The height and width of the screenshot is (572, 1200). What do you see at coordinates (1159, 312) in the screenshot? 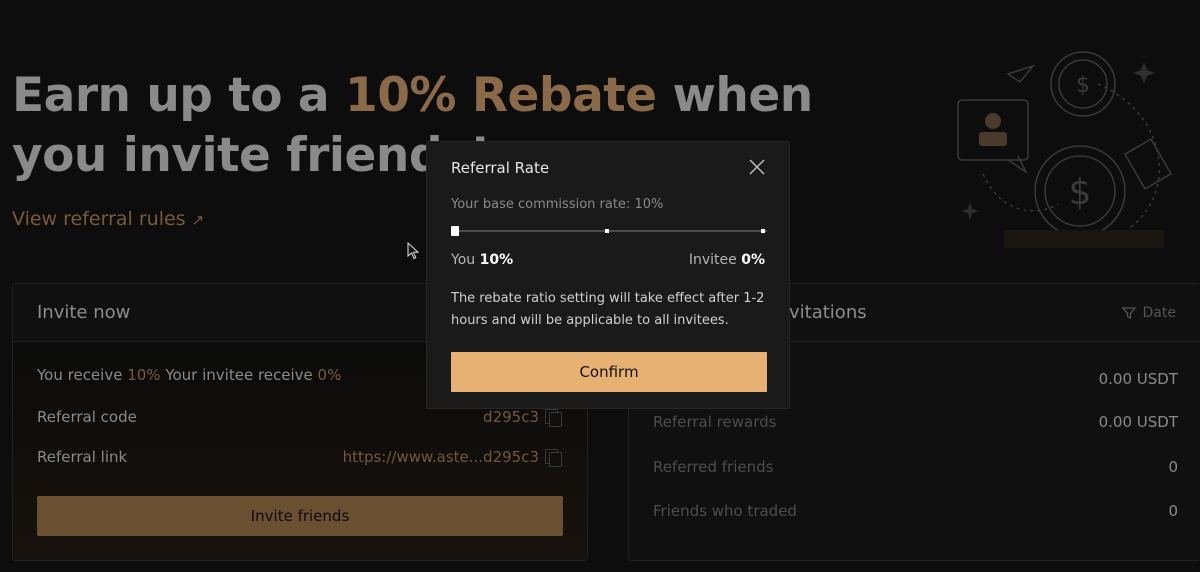
I see `date-filter-label: Date` at bounding box center [1159, 312].